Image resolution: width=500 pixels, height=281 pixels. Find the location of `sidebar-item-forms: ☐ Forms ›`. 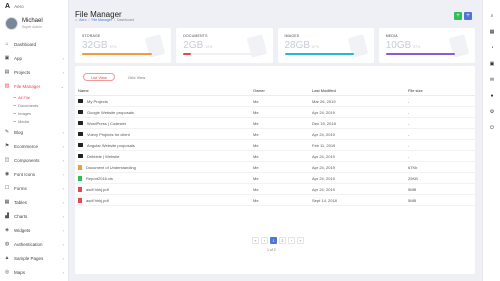

sidebar-item-forms: ☐ Forms › is located at coordinates (34, 188).